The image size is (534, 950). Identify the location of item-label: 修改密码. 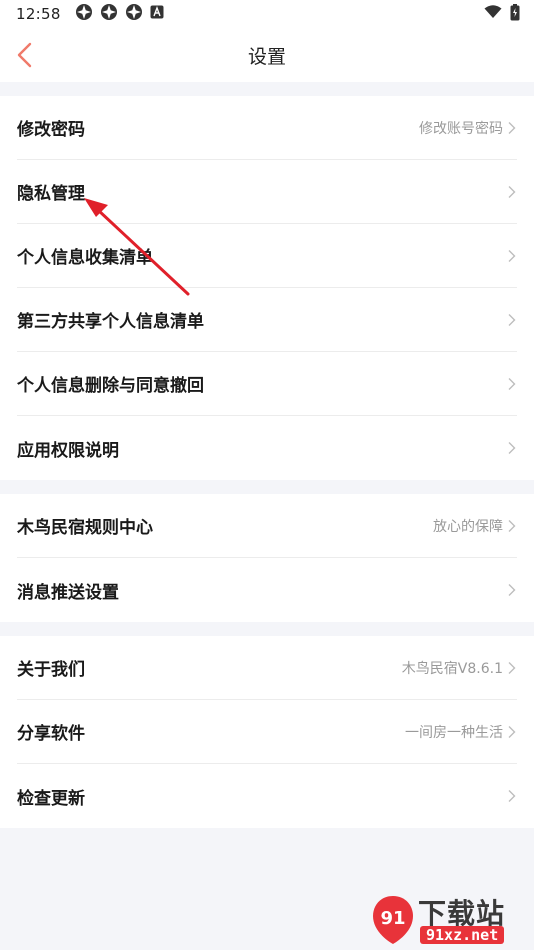
(51, 130).